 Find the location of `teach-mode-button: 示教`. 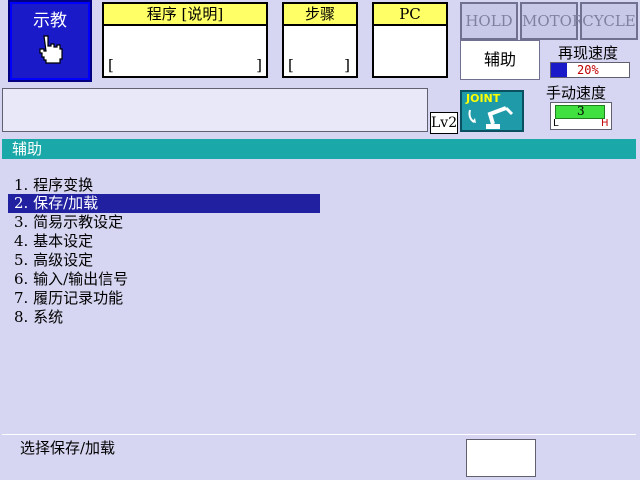

teach-mode-button: 示教 is located at coordinates (50, 41).